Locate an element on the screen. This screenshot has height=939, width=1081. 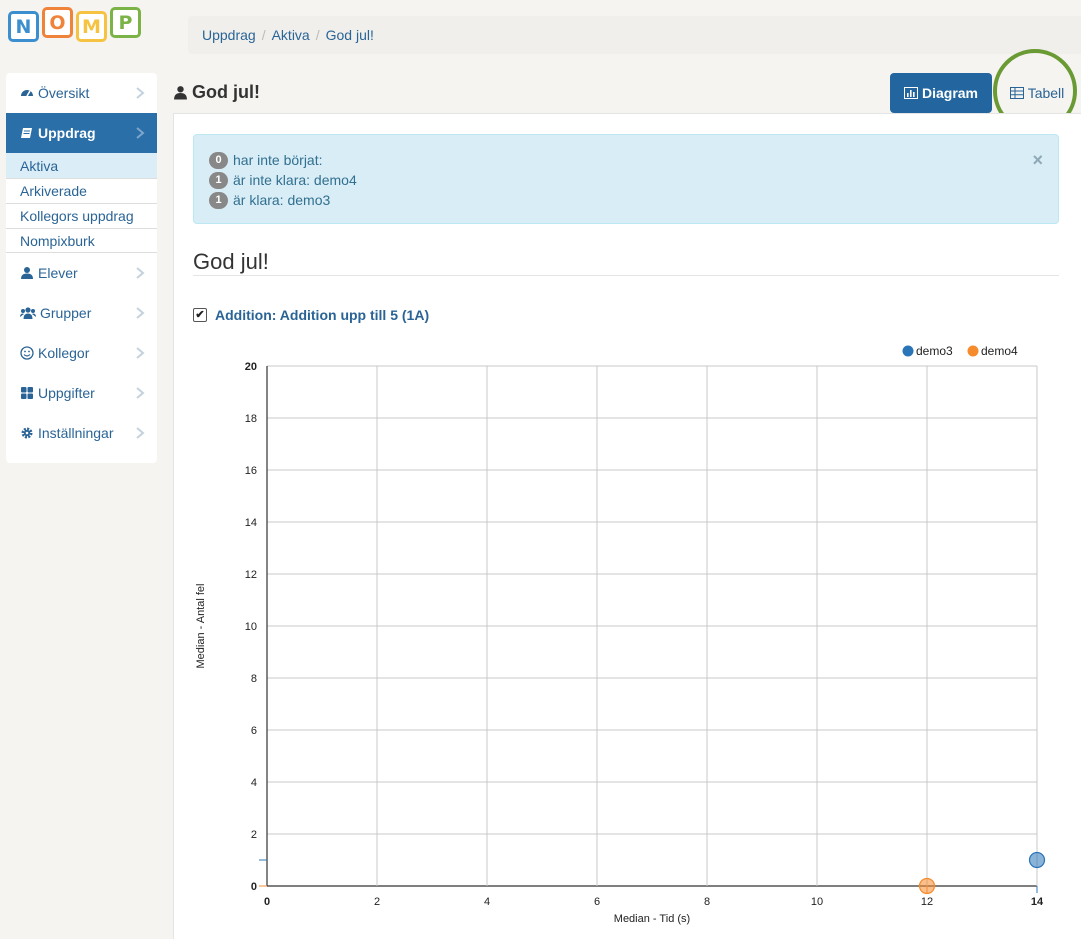
page-title-text: God jul! is located at coordinates (226, 92).